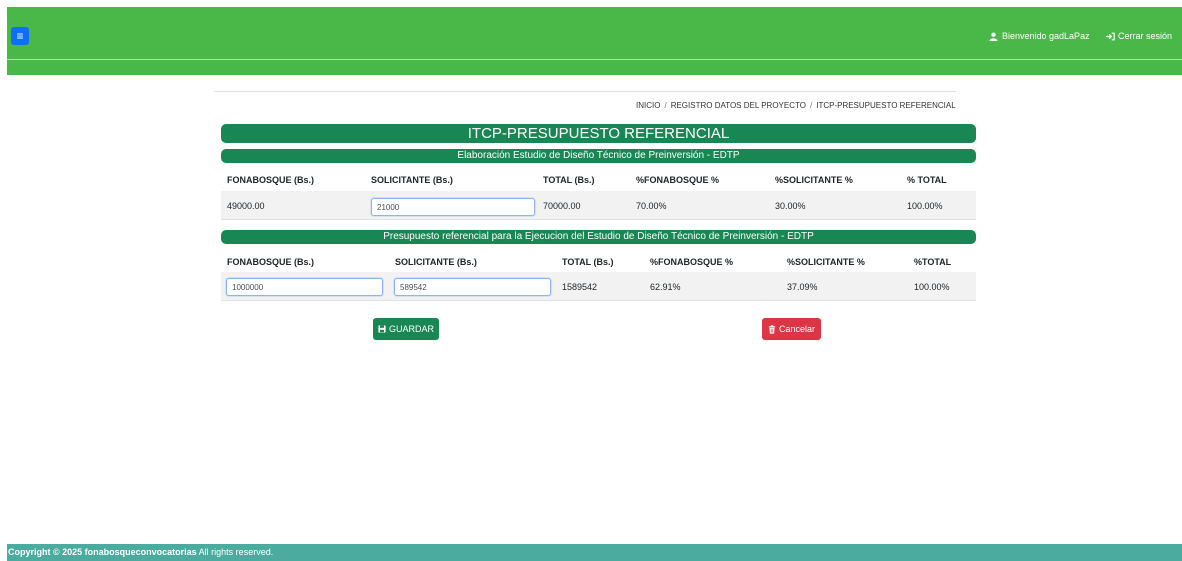 Image resolution: width=1182 pixels, height=561 pixels. What do you see at coordinates (453, 207) in the screenshot?
I see `s1-solicitante-input` at bounding box center [453, 207].